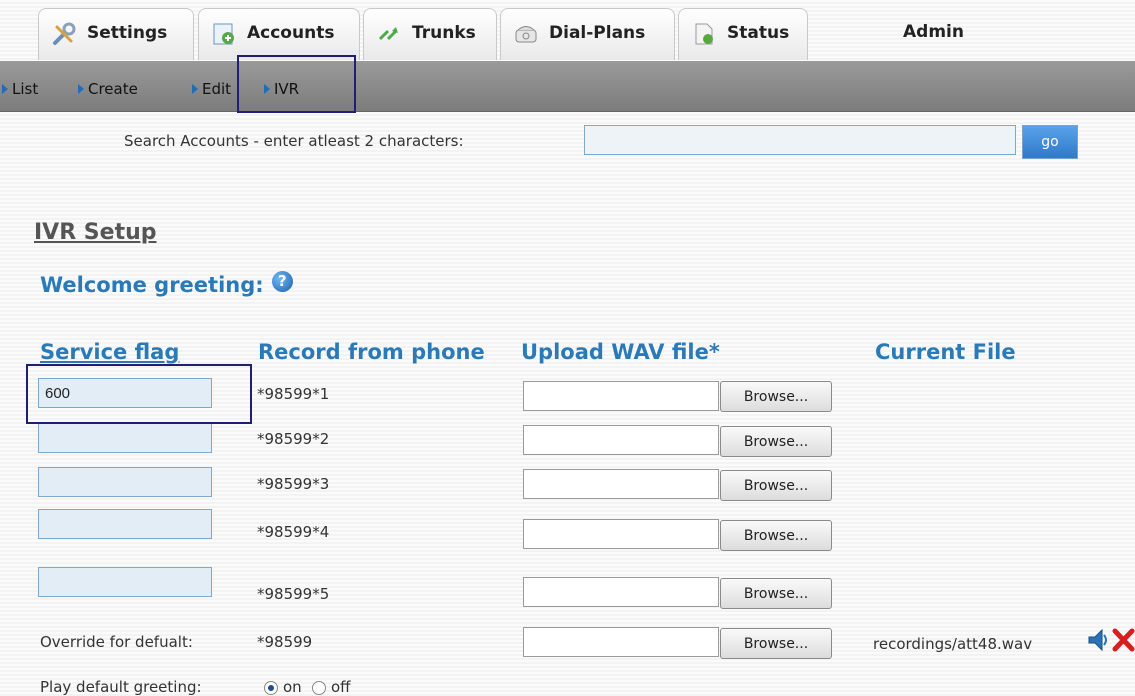 This screenshot has width=1135, height=696. Describe the element at coordinates (116, 642) in the screenshot. I see `override-default-label: Override for defualt:` at that location.